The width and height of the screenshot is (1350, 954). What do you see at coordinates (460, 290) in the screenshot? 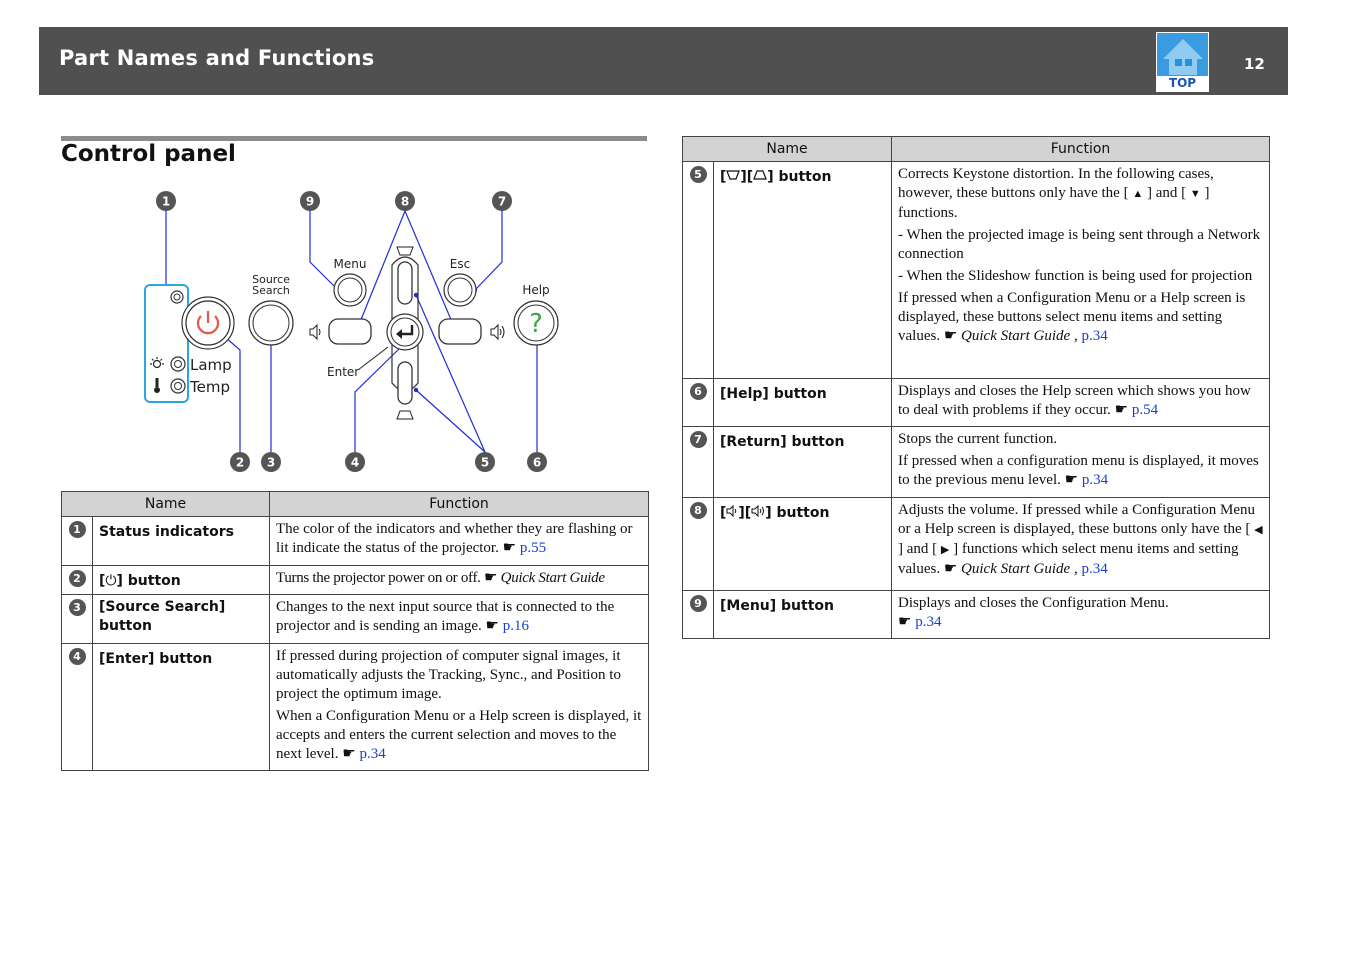
I see `esc-button` at bounding box center [460, 290].